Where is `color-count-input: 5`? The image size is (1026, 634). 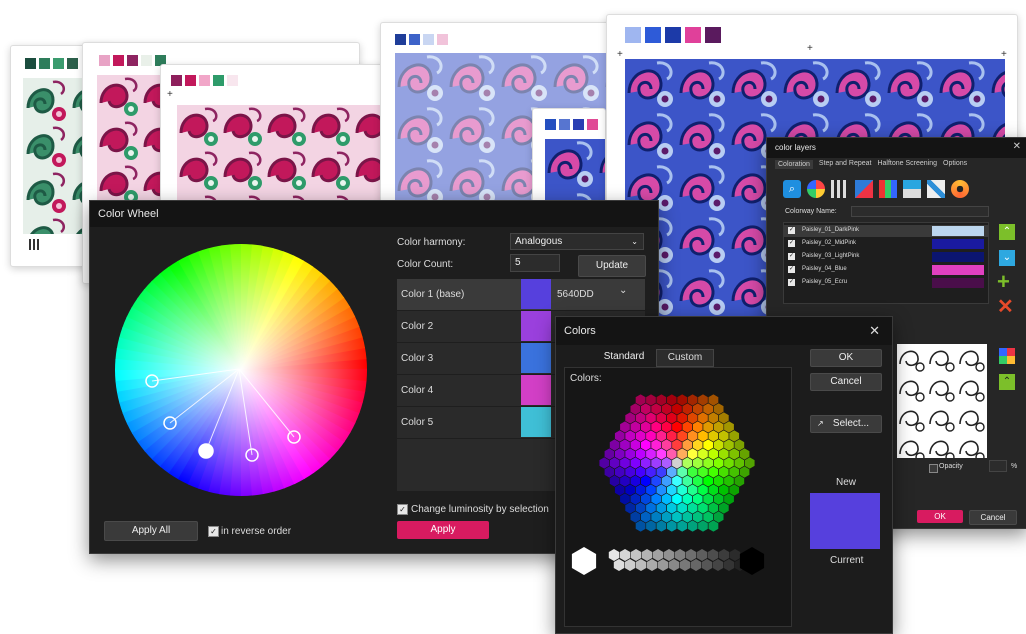
color-count-input: 5 is located at coordinates (535, 263).